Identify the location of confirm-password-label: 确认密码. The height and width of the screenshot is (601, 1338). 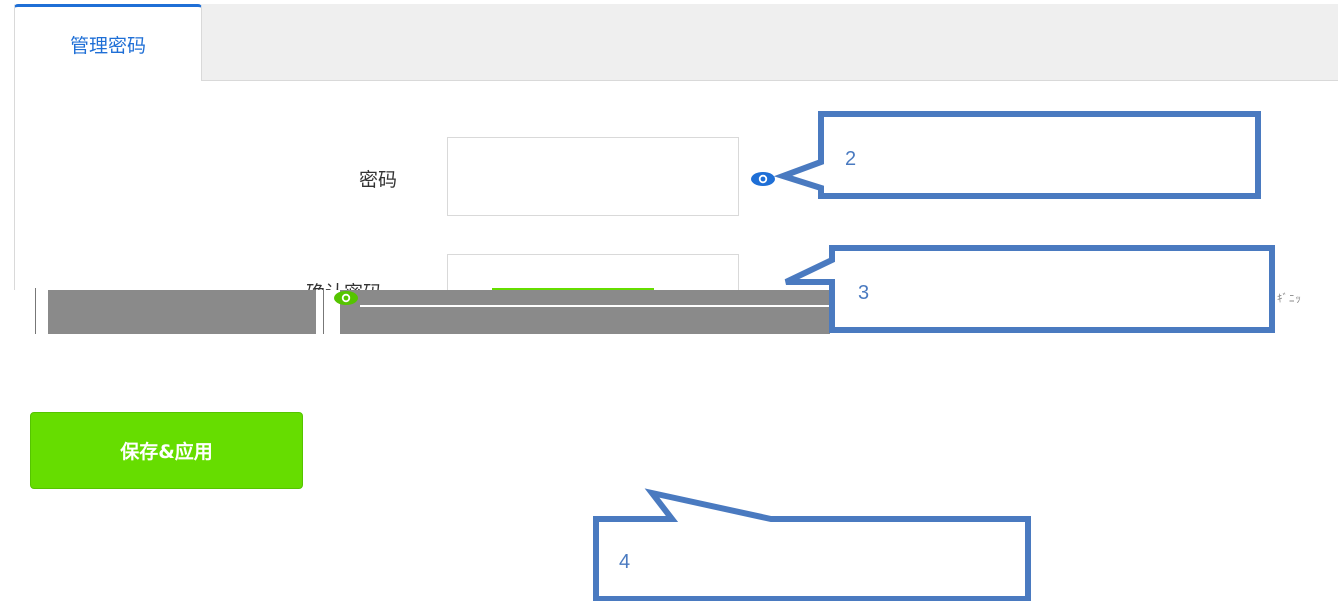
(344, 284).